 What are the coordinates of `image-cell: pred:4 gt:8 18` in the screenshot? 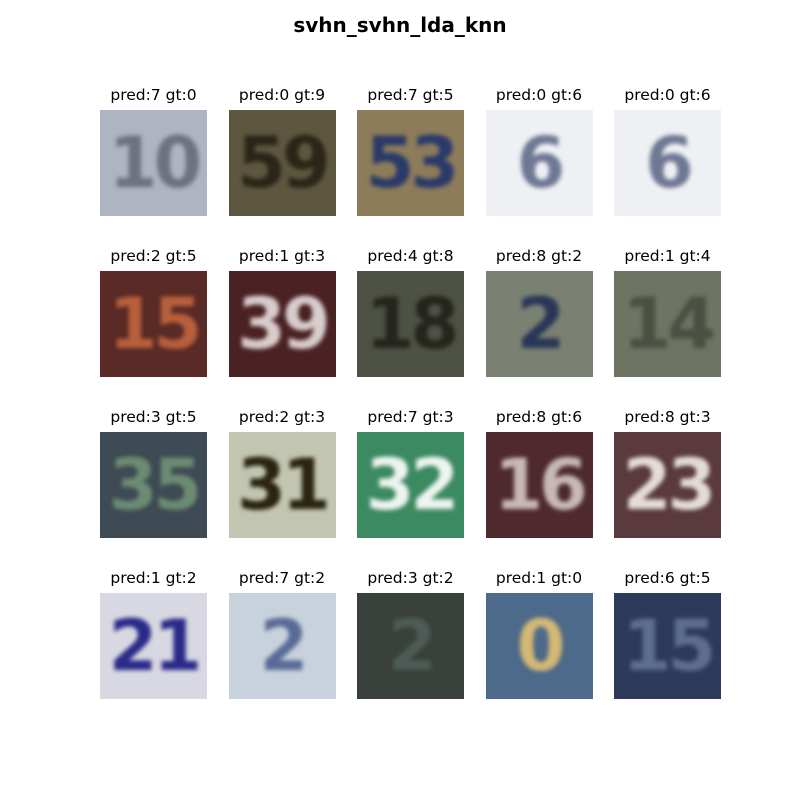 It's located at (410, 311).